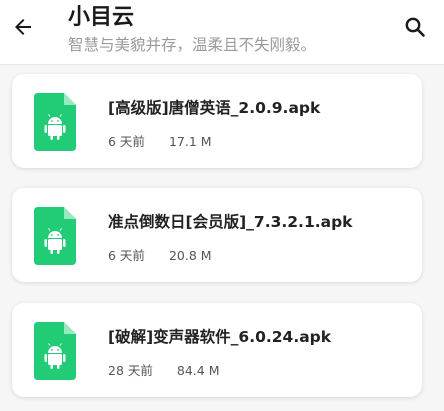 This screenshot has height=411, width=444. What do you see at coordinates (192, 45) in the screenshot?
I see `page-subtitle: 智慧与美貌并存，温柔且不失刚毅。` at bounding box center [192, 45].